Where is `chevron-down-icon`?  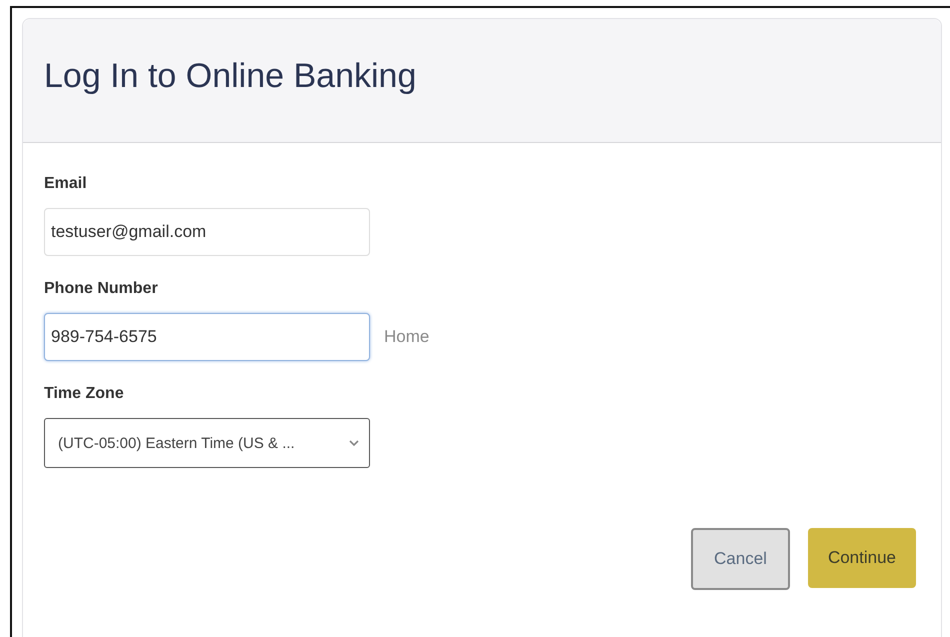 chevron-down-icon is located at coordinates (354, 443).